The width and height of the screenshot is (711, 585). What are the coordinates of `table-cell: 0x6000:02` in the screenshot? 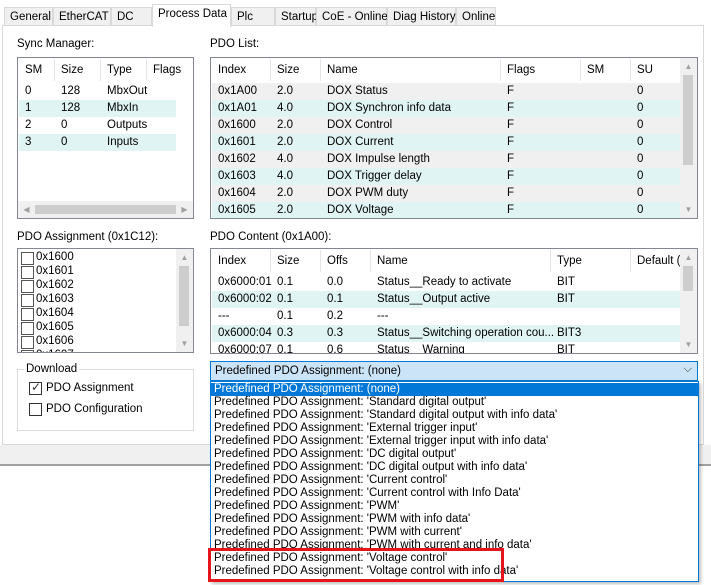 It's located at (245, 299).